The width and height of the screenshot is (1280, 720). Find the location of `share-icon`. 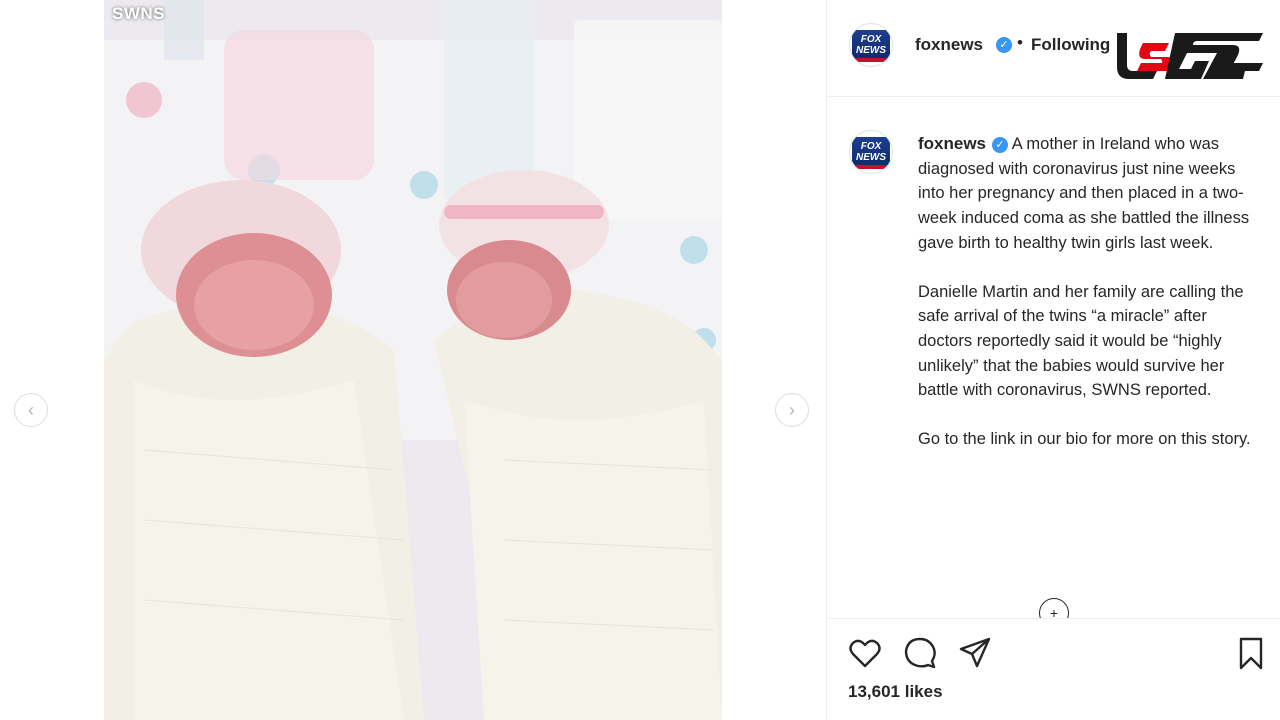

share-icon is located at coordinates (975, 653).